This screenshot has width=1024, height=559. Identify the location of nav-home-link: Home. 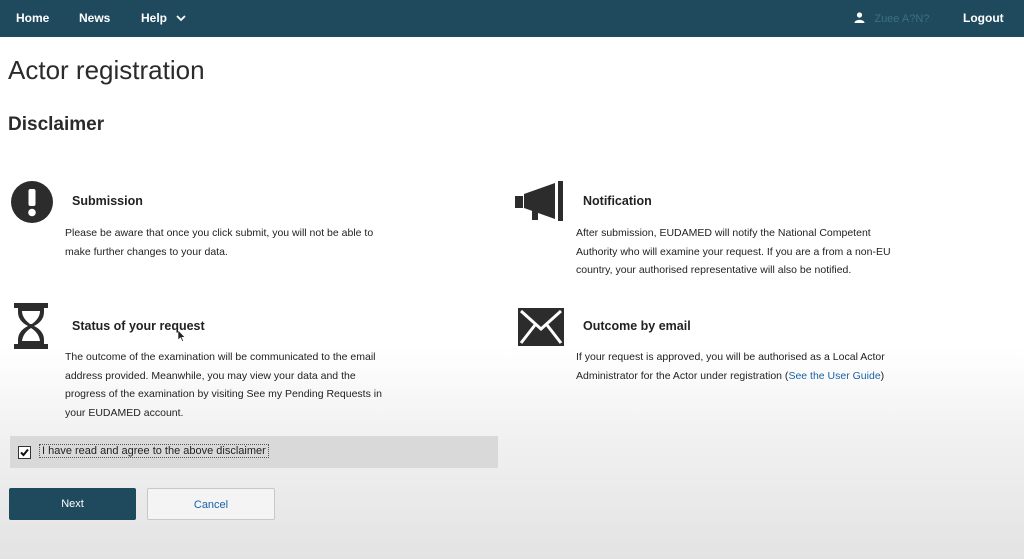
(32, 18).